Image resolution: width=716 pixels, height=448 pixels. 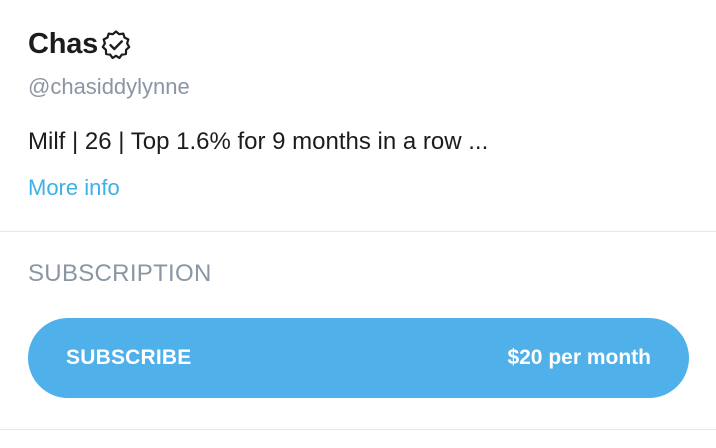 What do you see at coordinates (579, 357) in the screenshot?
I see `subscribe-price-label: $20 per month` at bounding box center [579, 357].